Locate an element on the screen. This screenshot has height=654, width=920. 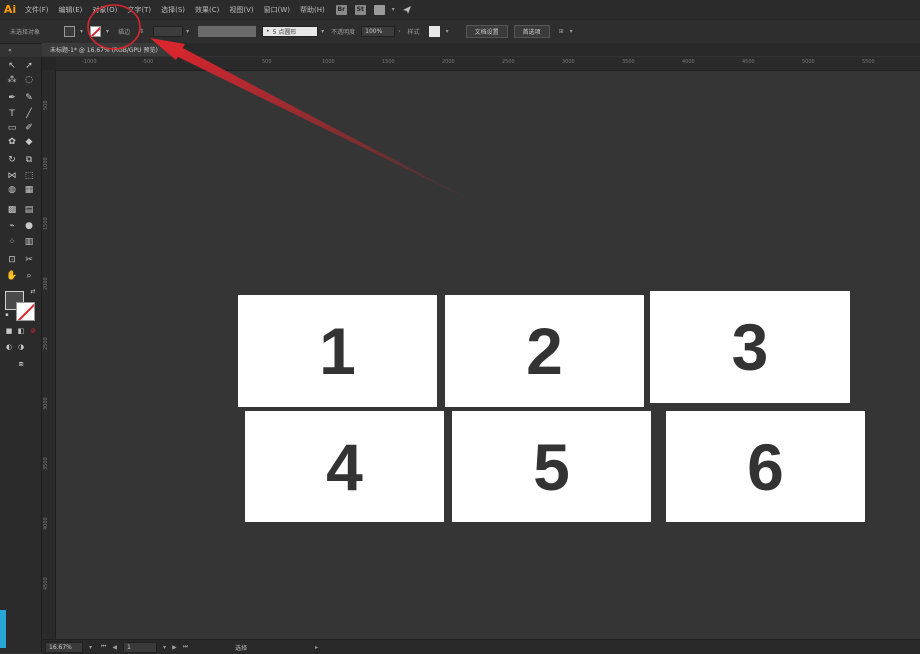
ruler-tick: -500 is located at coordinates (148, 62).